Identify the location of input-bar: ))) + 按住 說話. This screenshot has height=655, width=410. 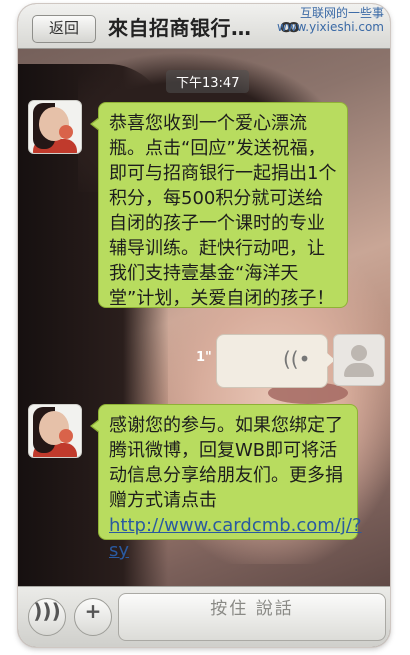
(204, 616).